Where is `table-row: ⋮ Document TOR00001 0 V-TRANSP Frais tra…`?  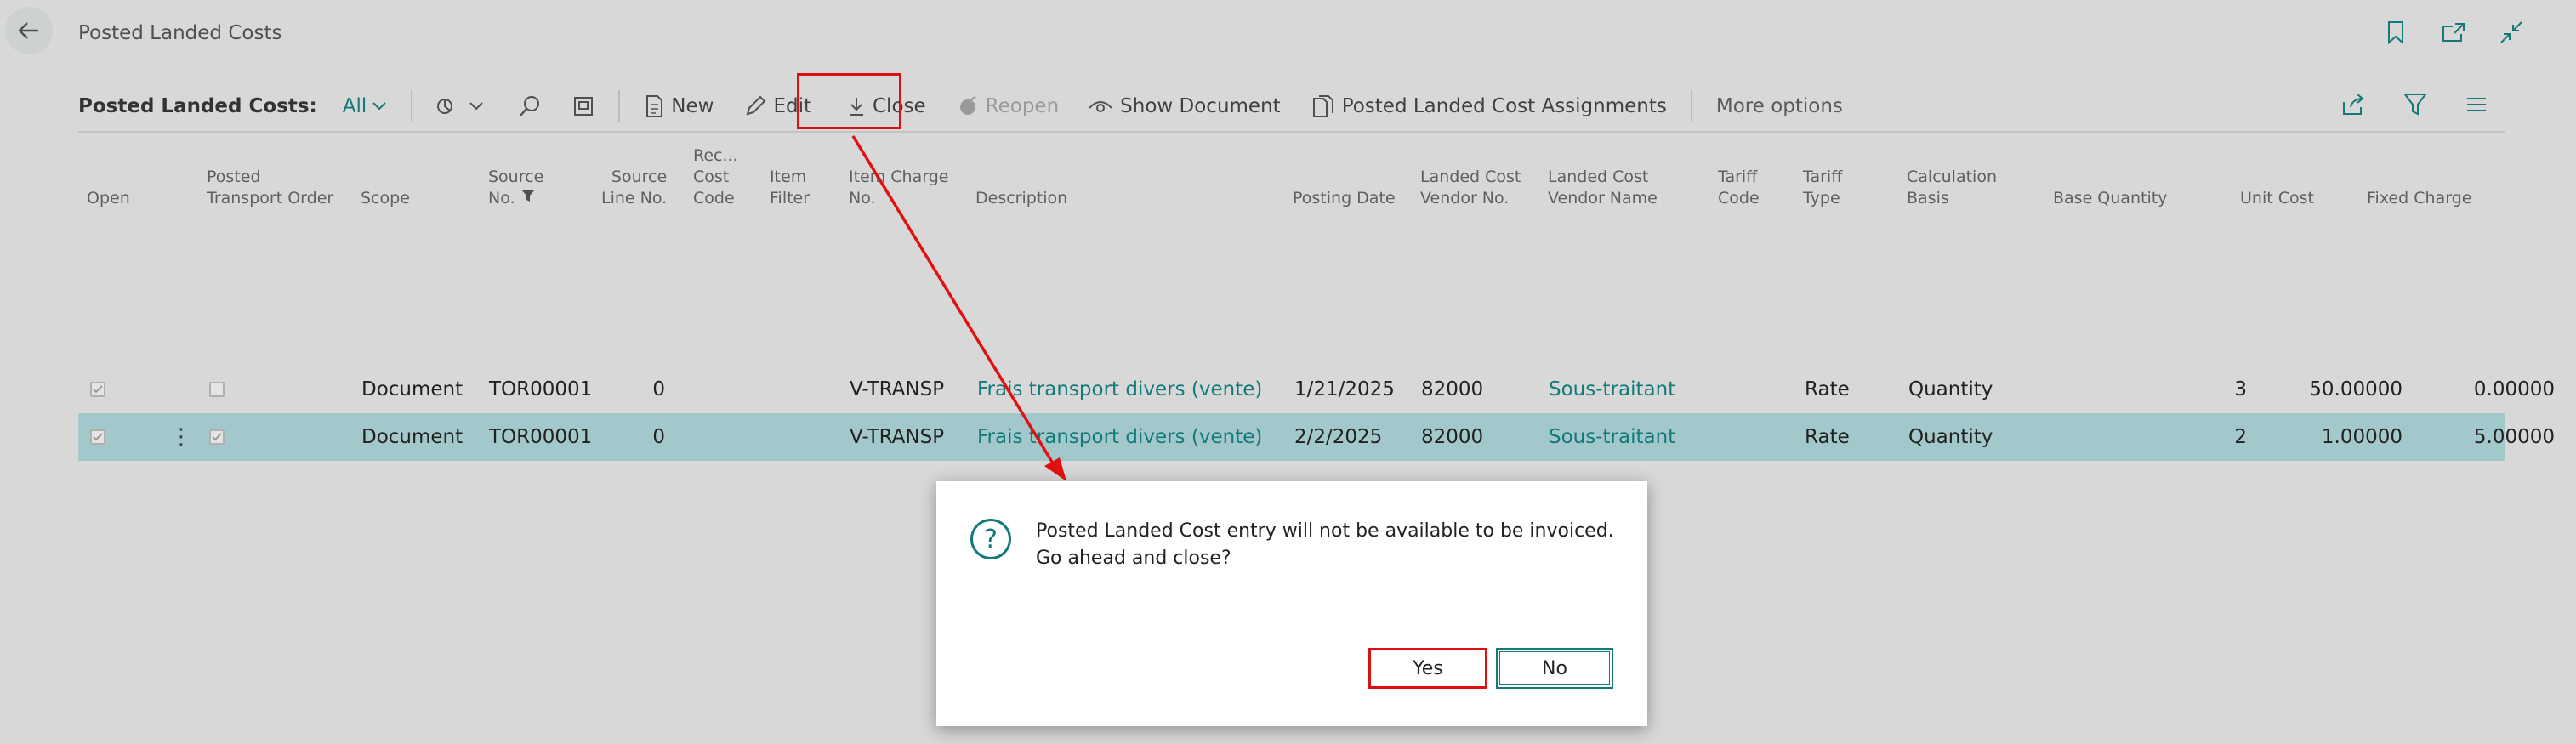
table-row: ⋮ Document TOR00001 0 V-TRANSP Frais tra… is located at coordinates (1316, 437).